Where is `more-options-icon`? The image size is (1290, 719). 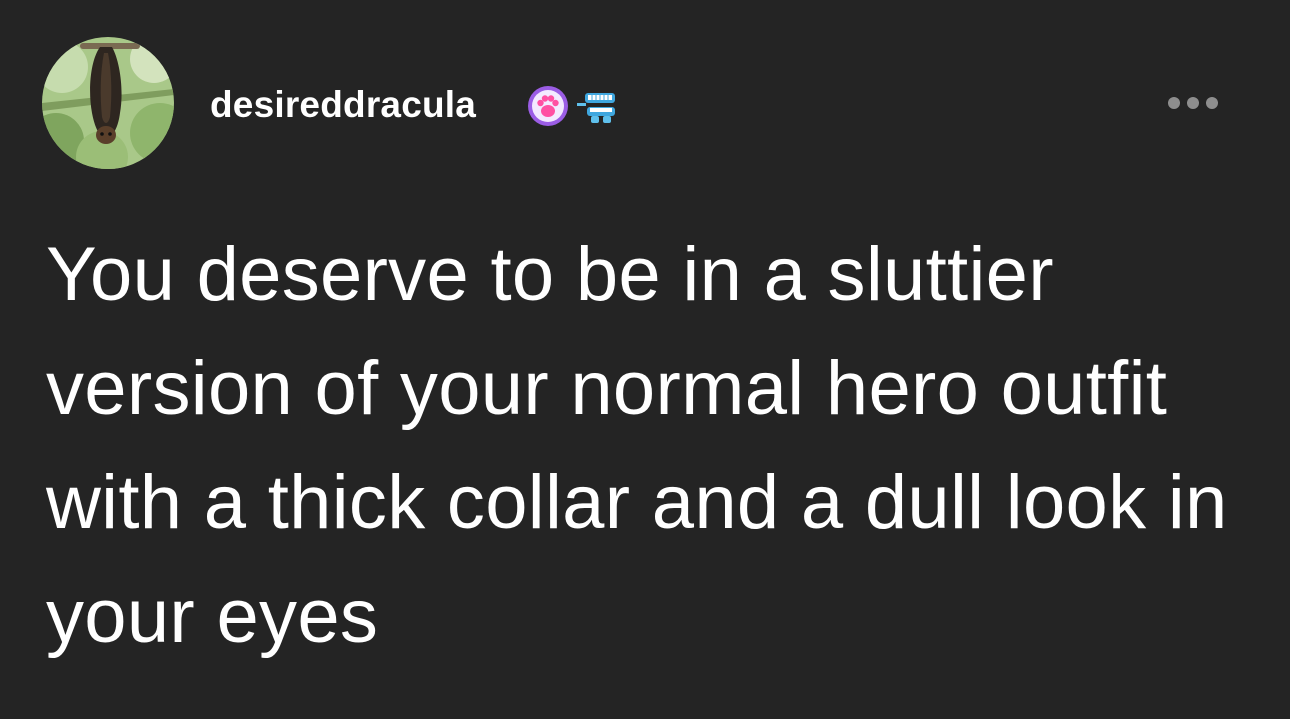
more-options-icon is located at coordinates (1193, 103).